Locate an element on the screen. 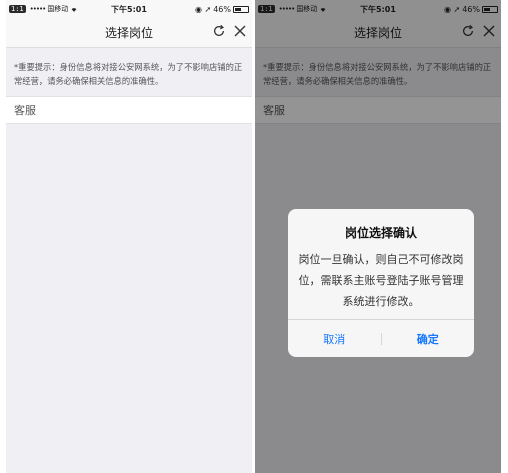 The image size is (508, 473). dialog-actions: 取消 确定 is located at coordinates (381, 338).